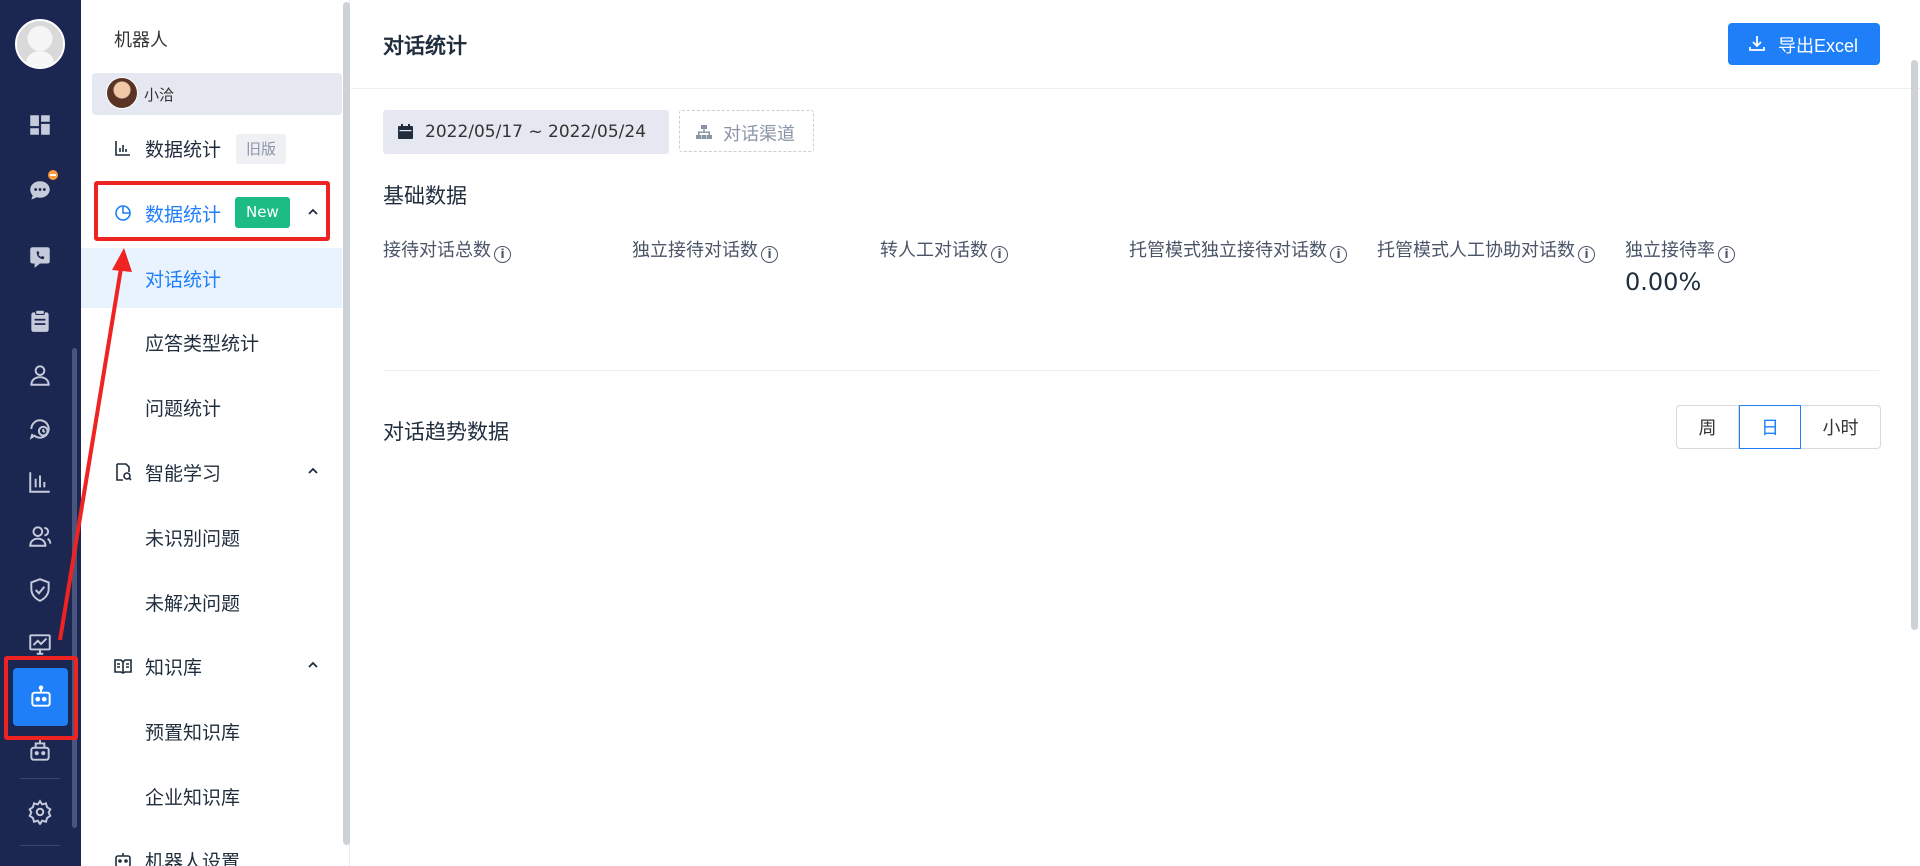 The image size is (1920, 866). What do you see at coordinates (40, 845) in the screenshot?
I see `rail-divider-bottom` at bounding box center [40, 845].